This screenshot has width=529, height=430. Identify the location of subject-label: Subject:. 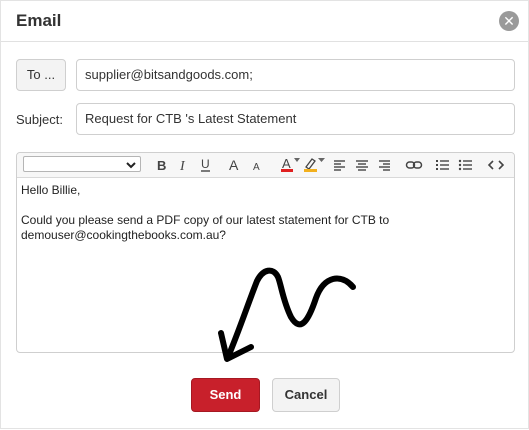
(39, 119).